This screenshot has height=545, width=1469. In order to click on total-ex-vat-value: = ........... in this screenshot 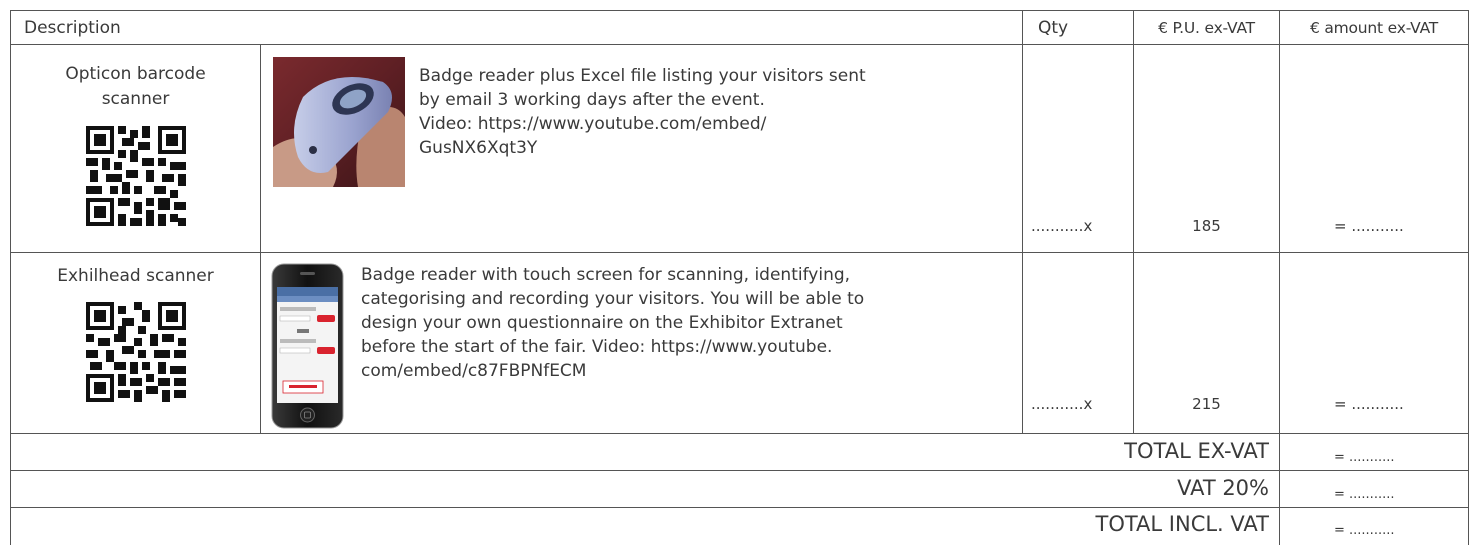, I will do `click(1364, 458)`.